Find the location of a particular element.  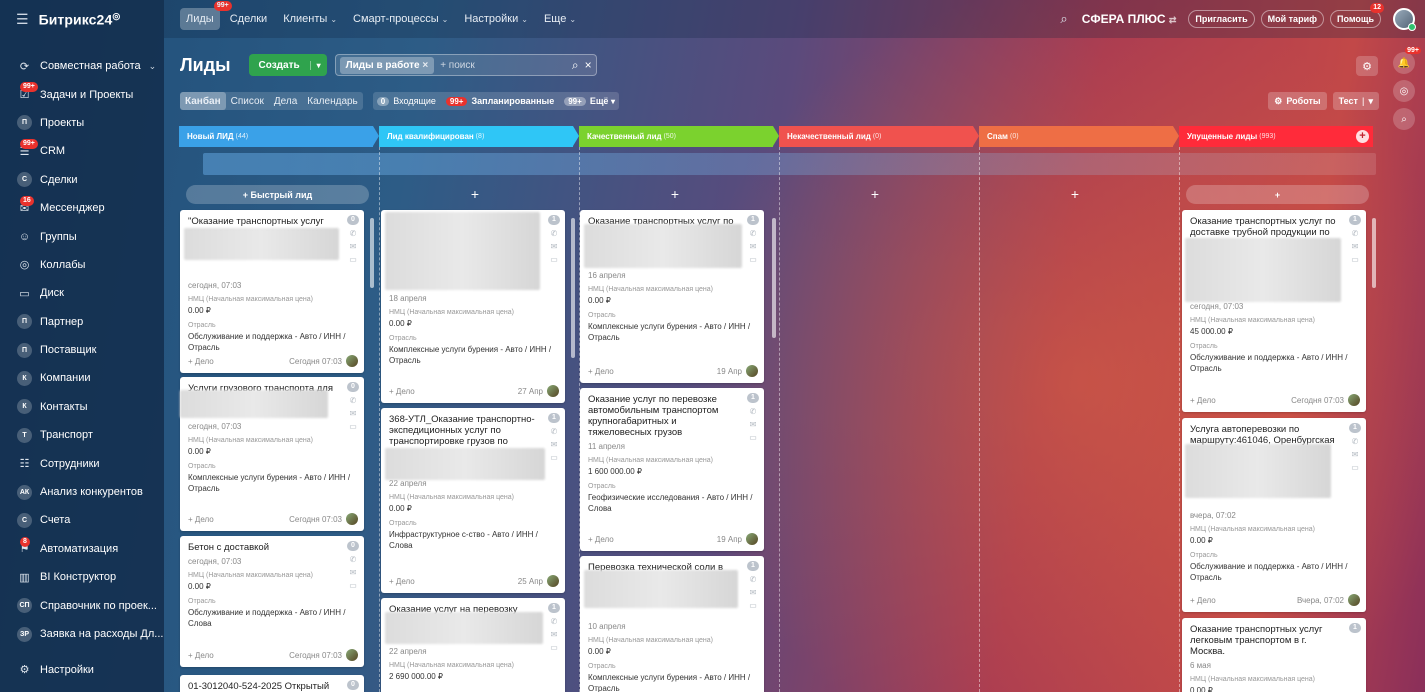

top-nav-item: Еще ⌄ is located at coordinates (560, 19).